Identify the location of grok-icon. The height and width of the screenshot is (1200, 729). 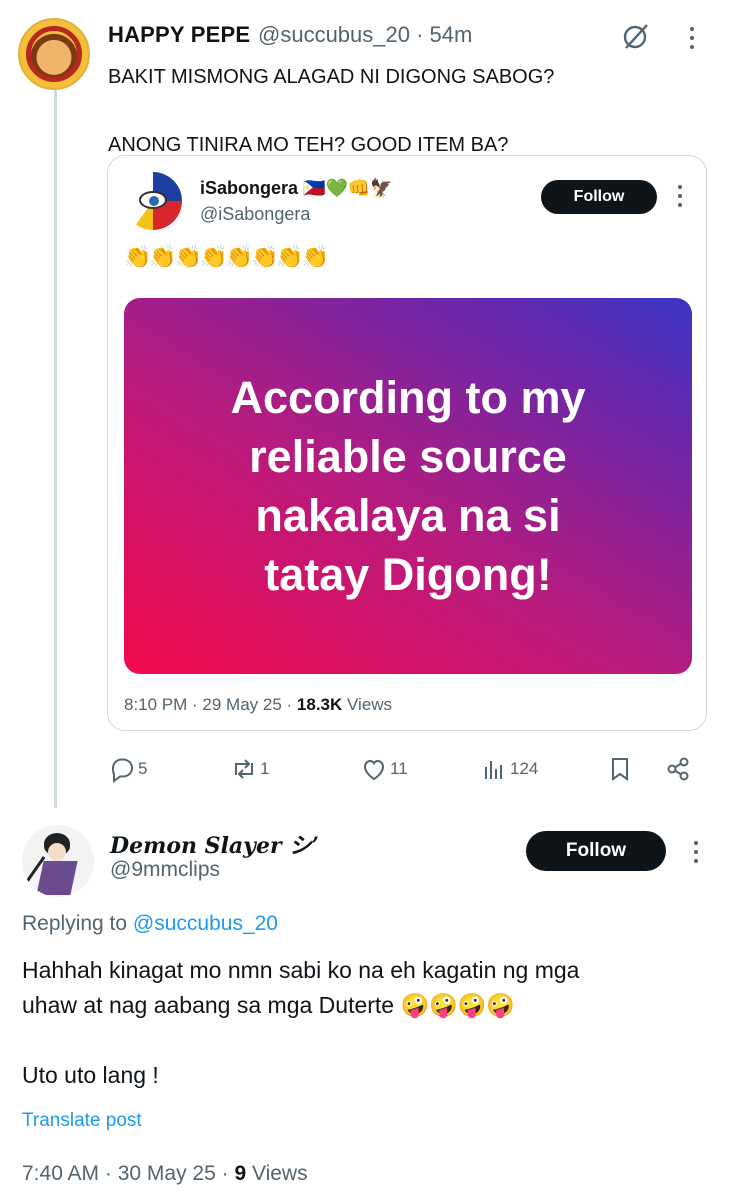
(636, 36).